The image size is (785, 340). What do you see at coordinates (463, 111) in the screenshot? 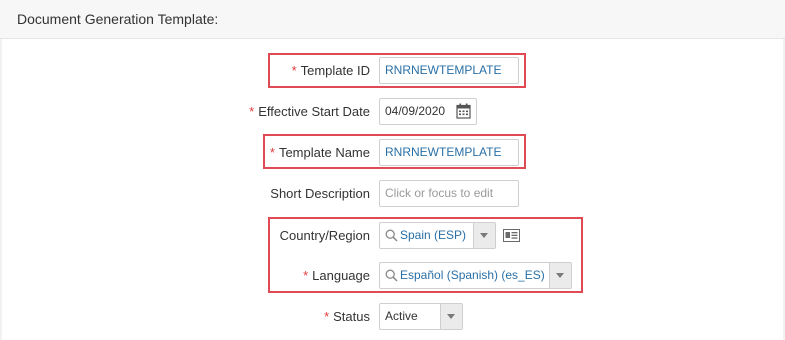
I see `calendar-icon` at bounding box center [463, 111].